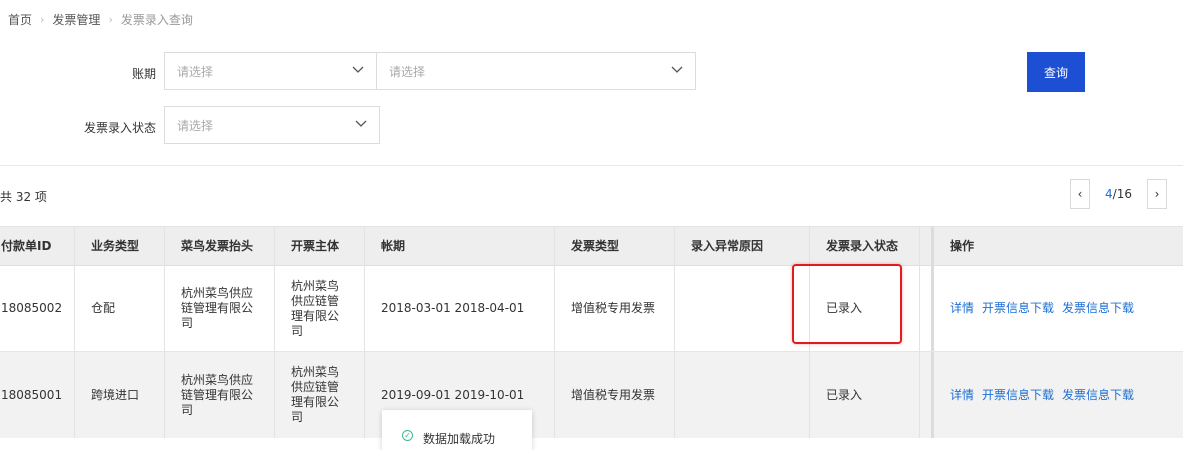 The width and height of the screenshot is (1183, 450). What do you see at coordinates (37, 308) in the screenshot?
I see `cell-payment-id: 18085002` at bounding box center [37, 308].